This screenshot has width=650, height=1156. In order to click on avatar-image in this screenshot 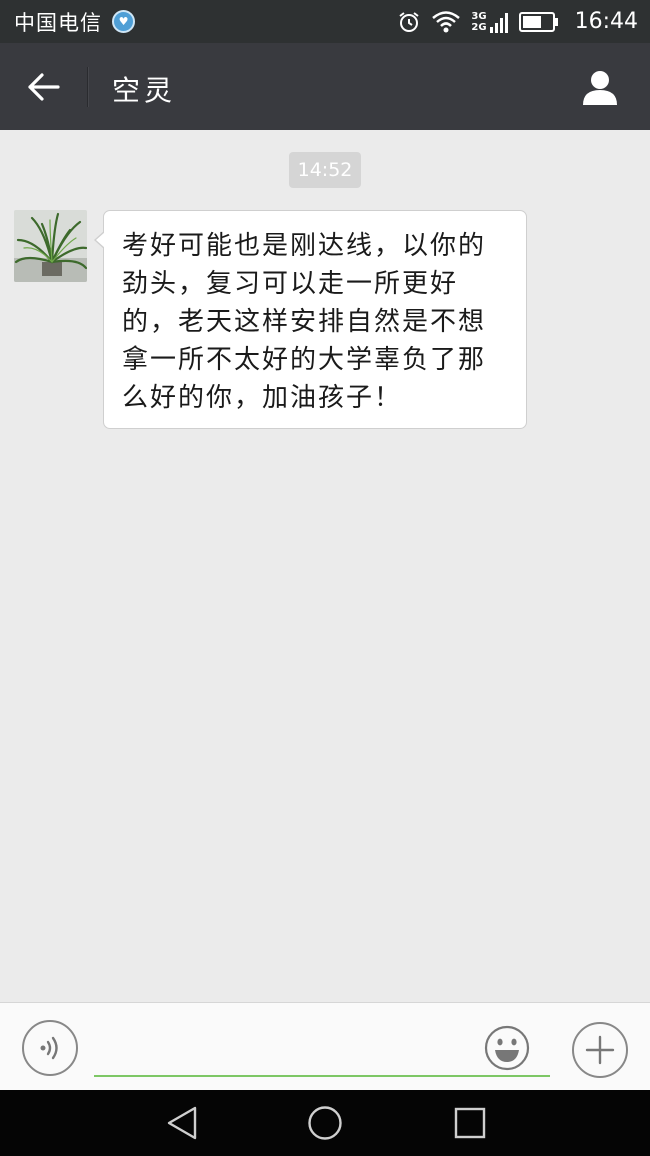, I will do `click(50, 246)`.